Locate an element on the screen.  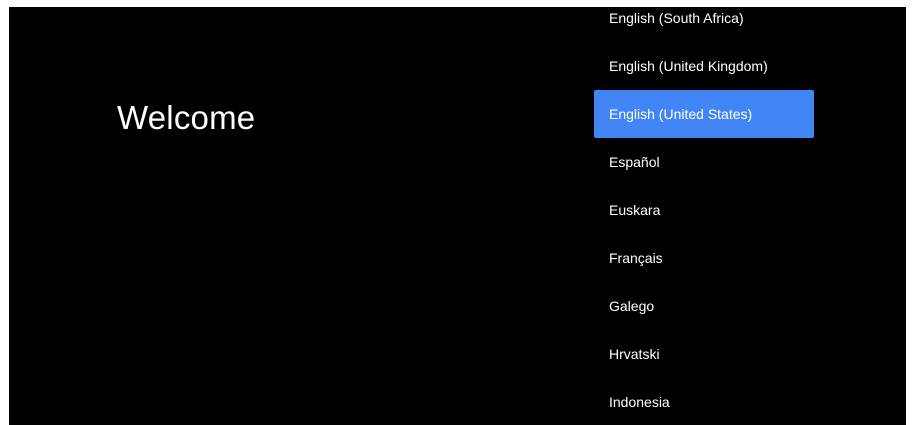
language-item-indonesia: Indonesia is located at coordinates (704, 401).